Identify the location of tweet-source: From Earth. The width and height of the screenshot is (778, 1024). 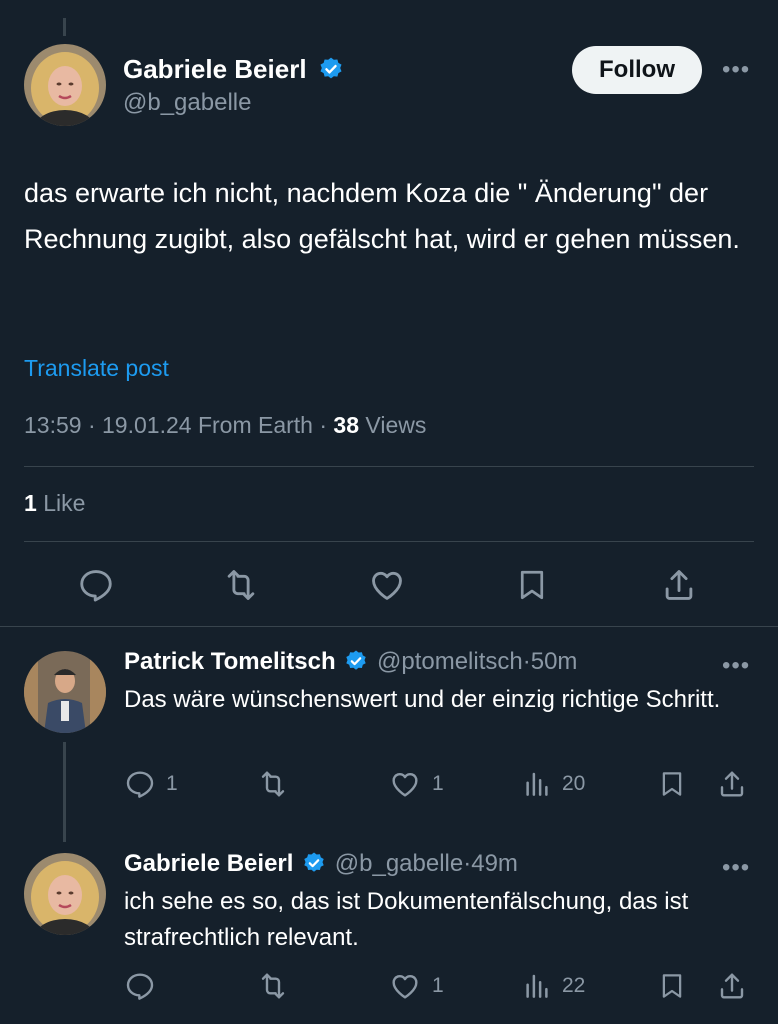
(255, 425).